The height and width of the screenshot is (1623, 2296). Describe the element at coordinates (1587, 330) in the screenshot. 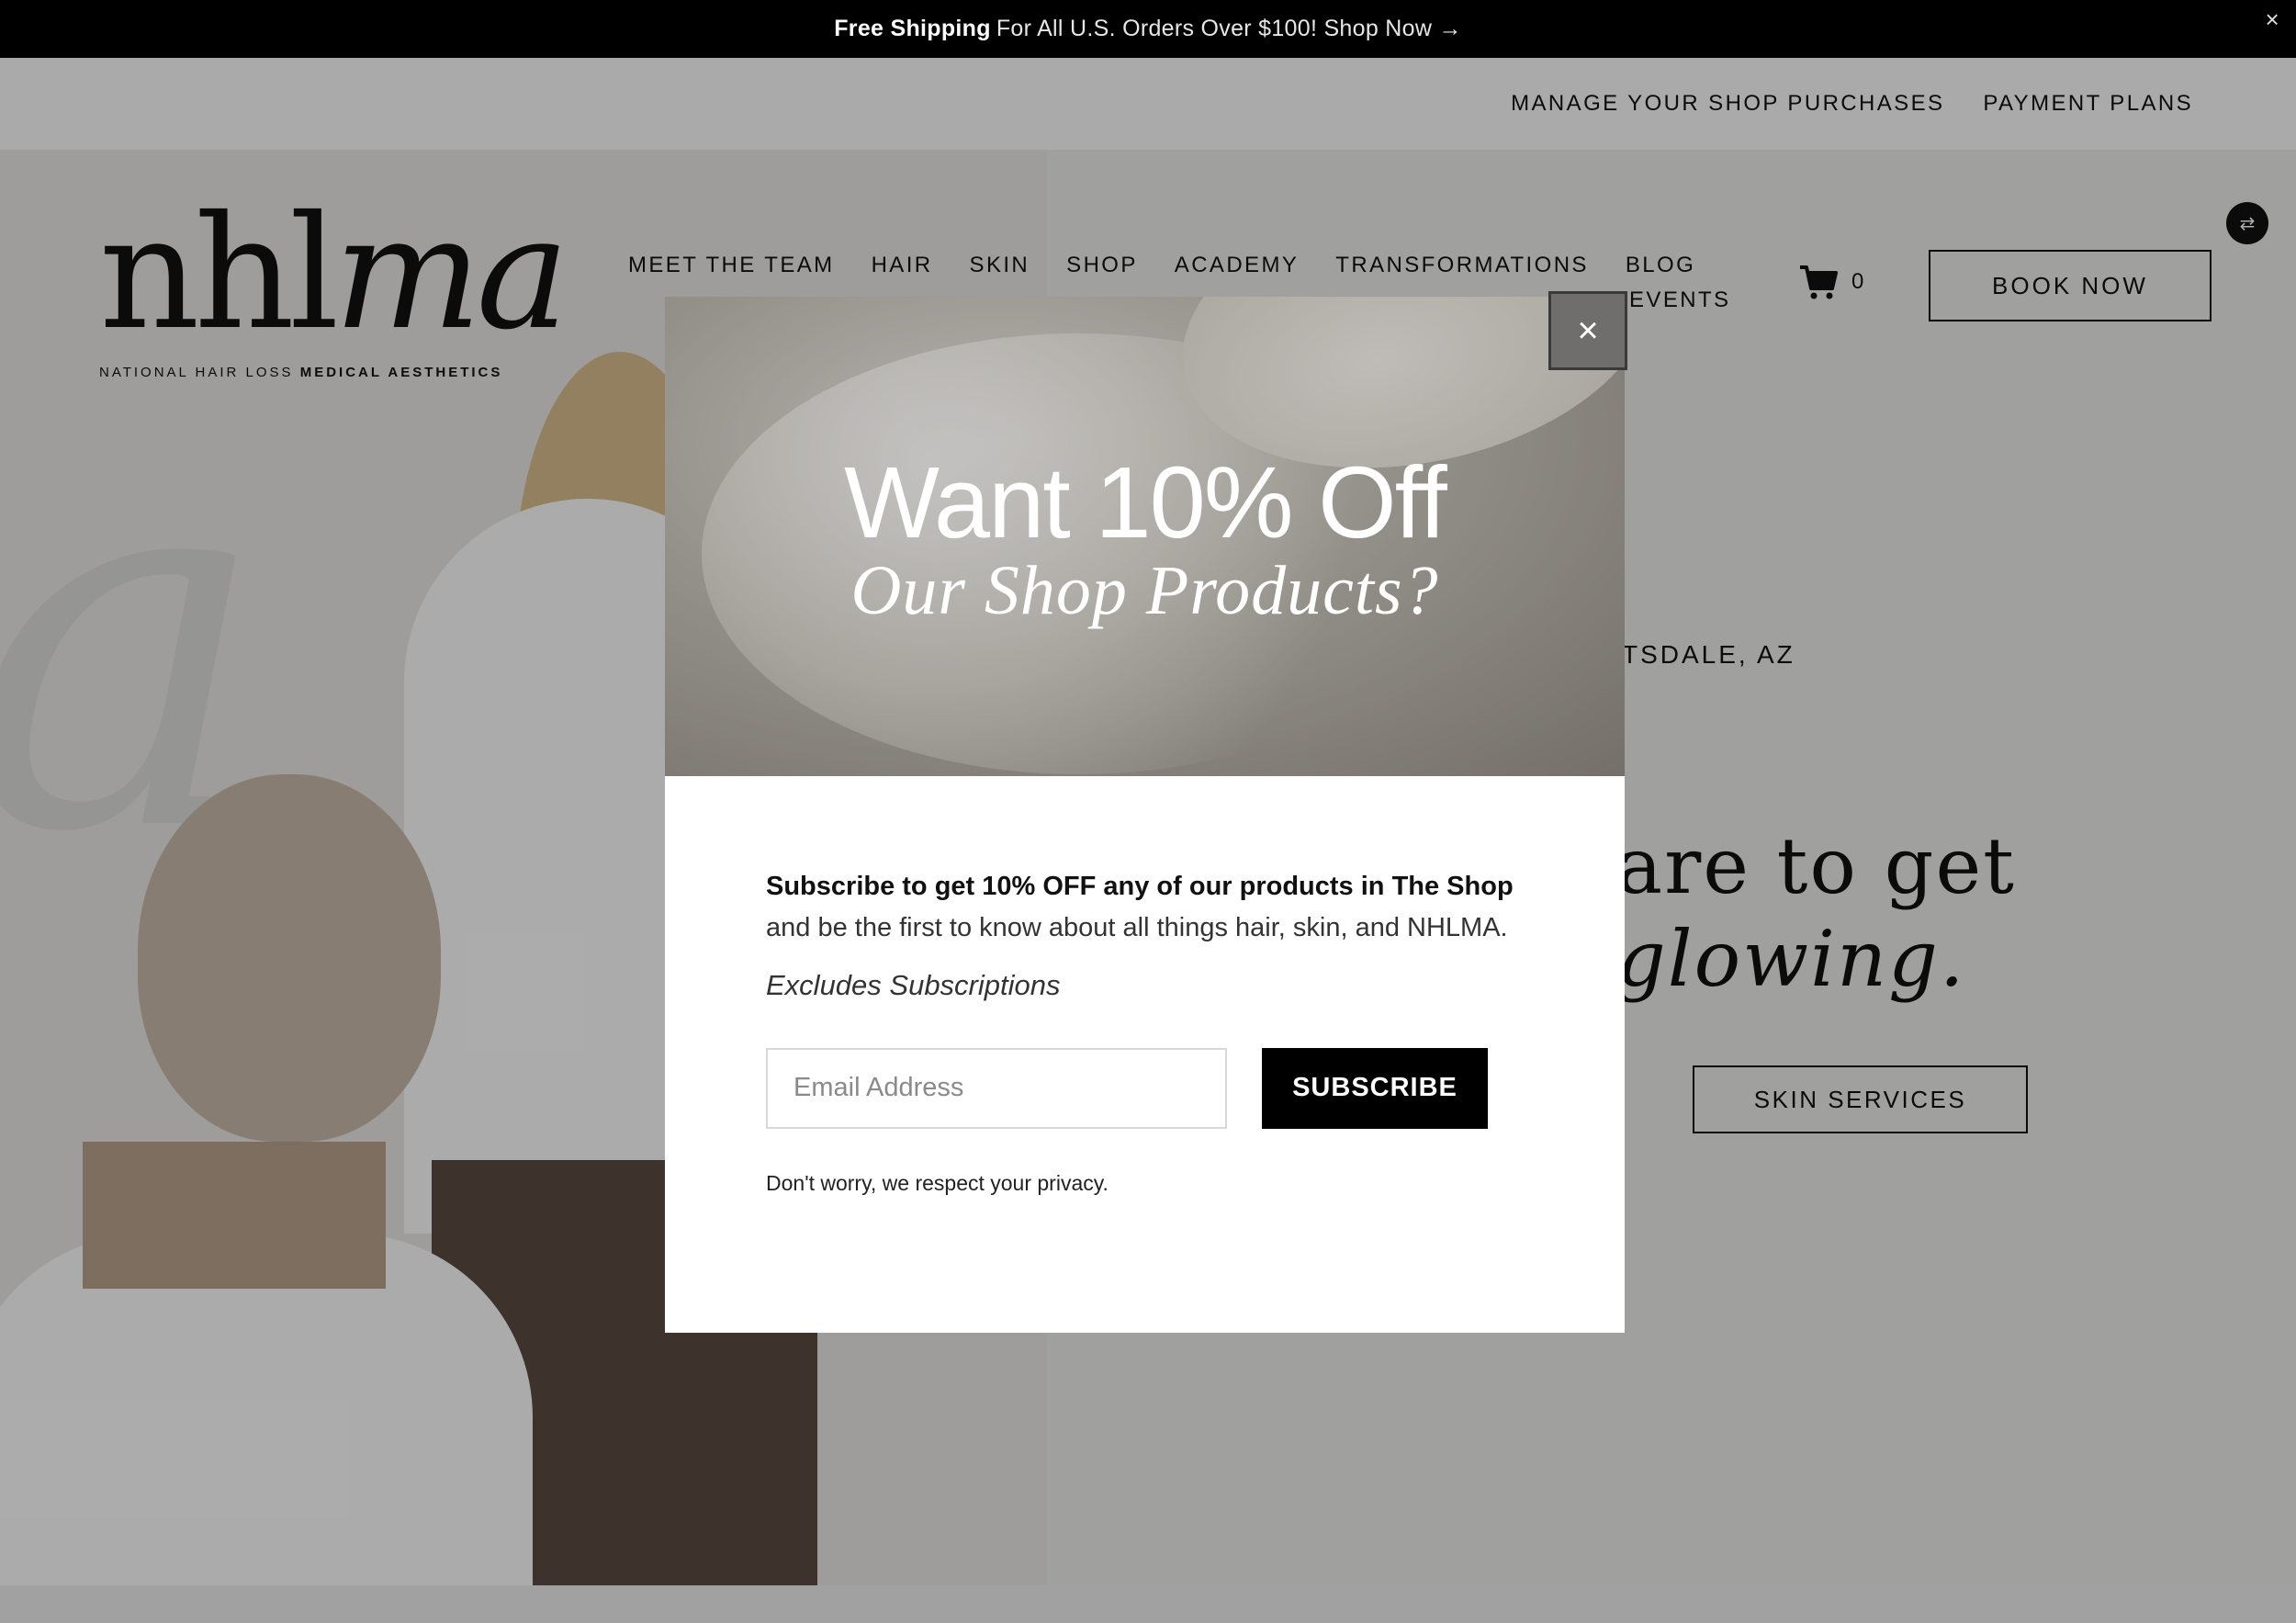

I see `modal-close-icon: ×` at that location.